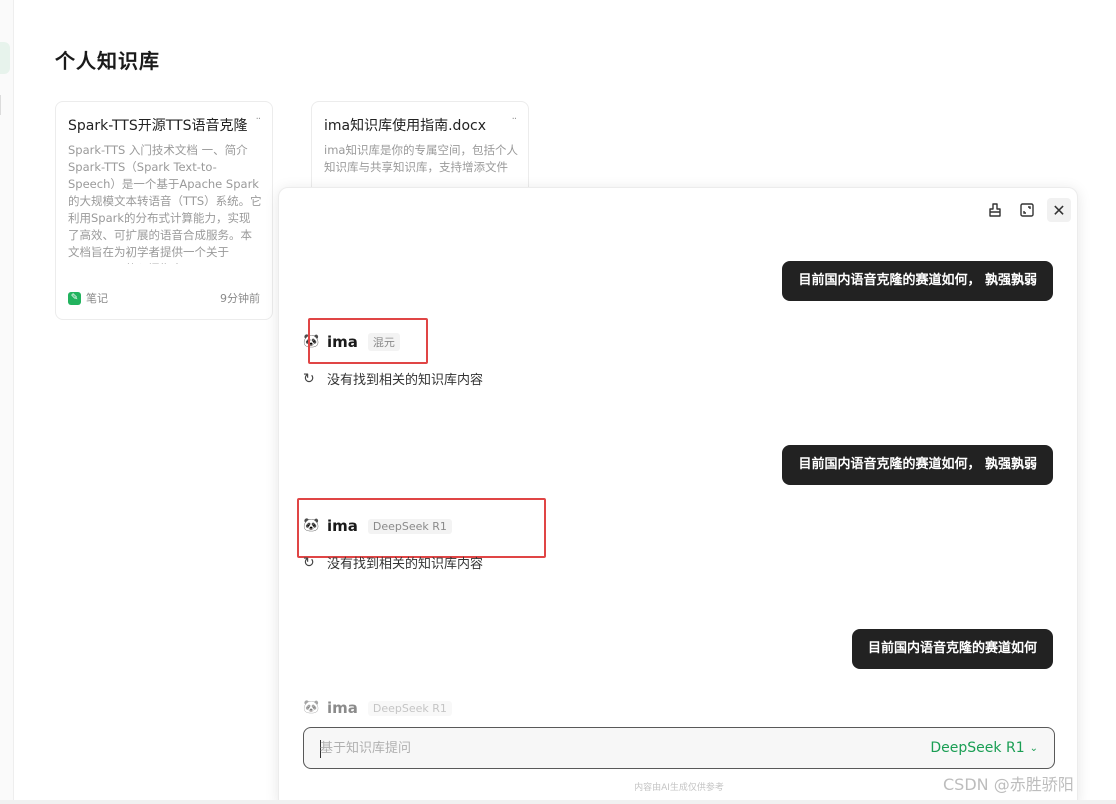 This screenshot has height=804, width=1116. I want to click on close-icon: ✕, so click(1059, 210).